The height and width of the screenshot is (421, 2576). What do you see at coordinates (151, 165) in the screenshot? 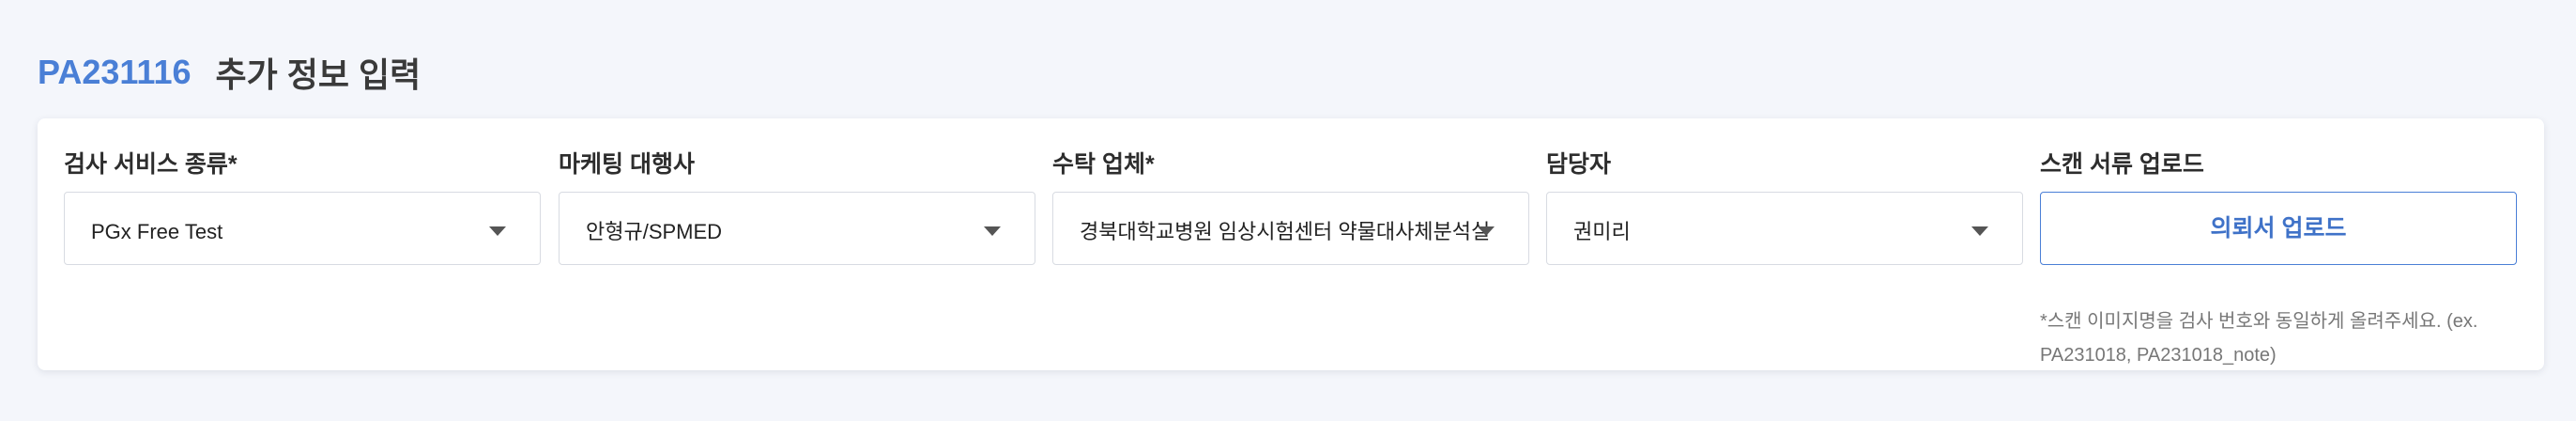
I see `test-service-label: 검사 서비스 종류*` at bounding box center [151, 165].